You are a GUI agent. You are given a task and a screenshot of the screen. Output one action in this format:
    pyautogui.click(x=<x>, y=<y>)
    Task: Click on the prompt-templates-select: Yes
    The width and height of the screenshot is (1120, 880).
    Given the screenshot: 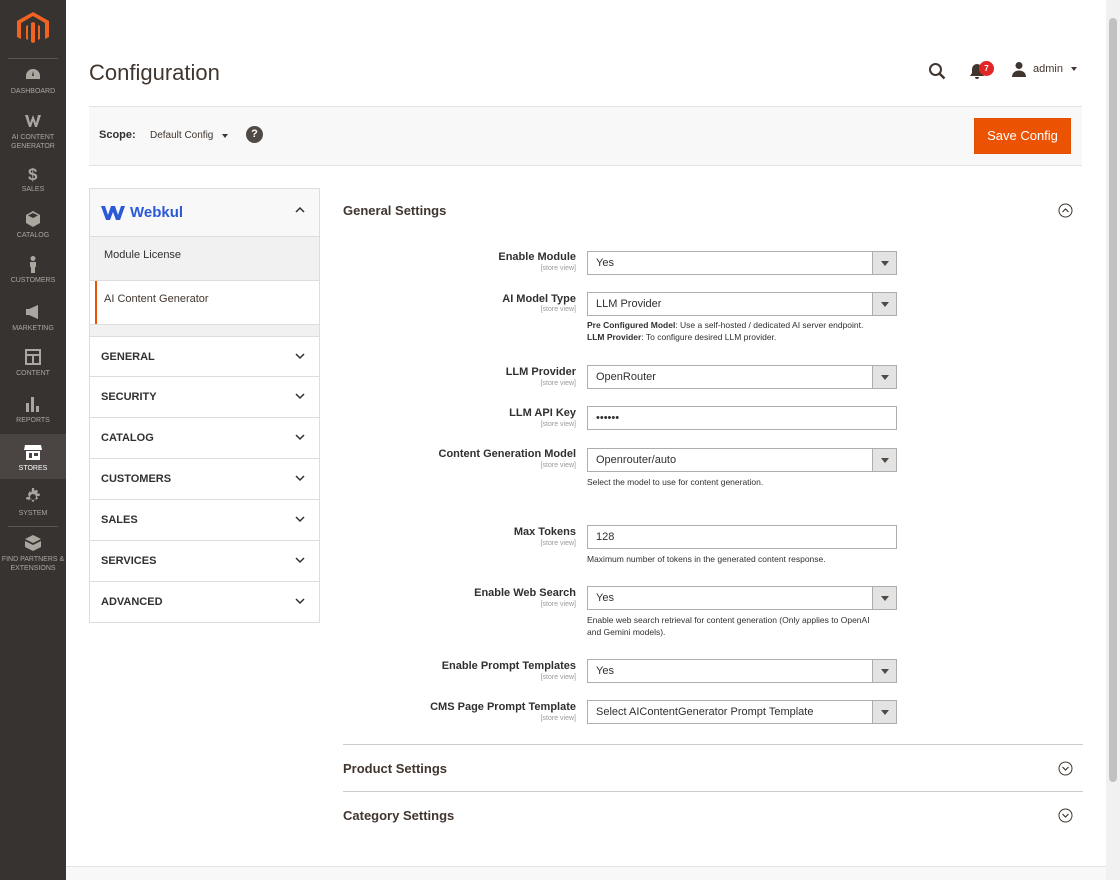 What is the action you would take?
    pyautogui.click(x=742, y=671)
    